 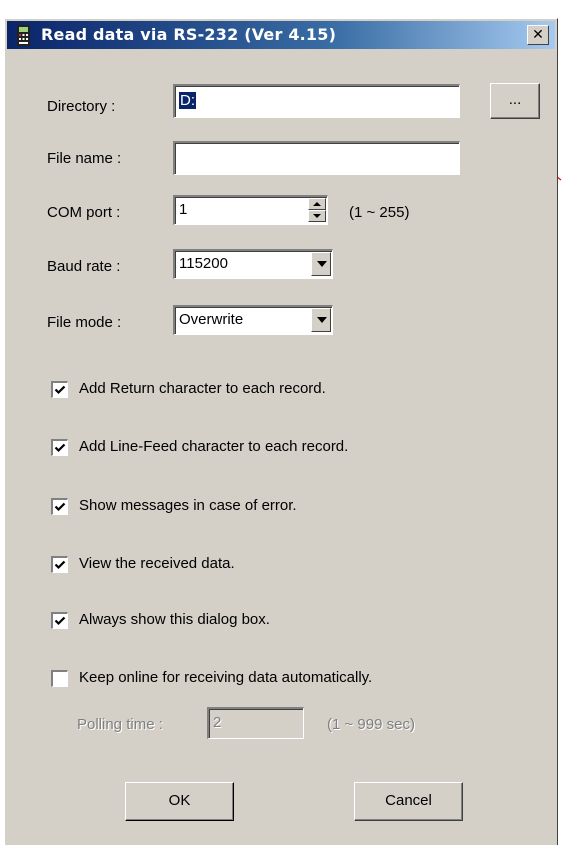 What do you see at coordinates (217, 722) in the screenshot?
I see `polling-time-value: 2` at bounding box center [217, 722].